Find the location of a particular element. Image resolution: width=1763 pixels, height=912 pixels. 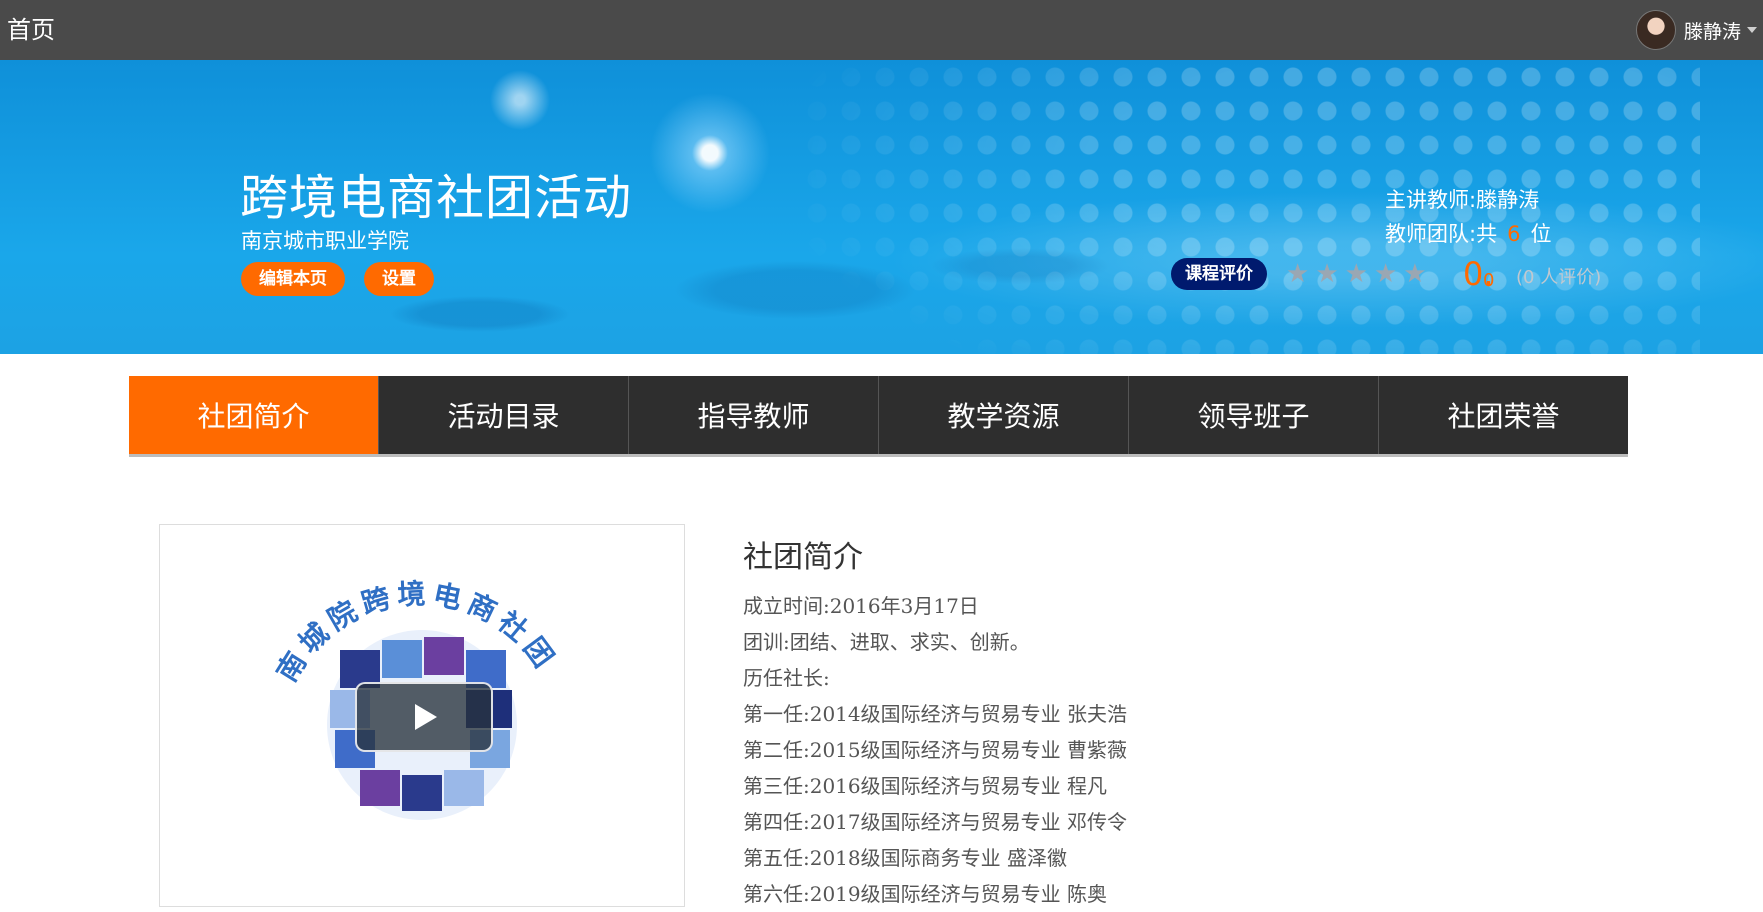

intro-heading: 社团简介 is located at coordinates (803, 557).